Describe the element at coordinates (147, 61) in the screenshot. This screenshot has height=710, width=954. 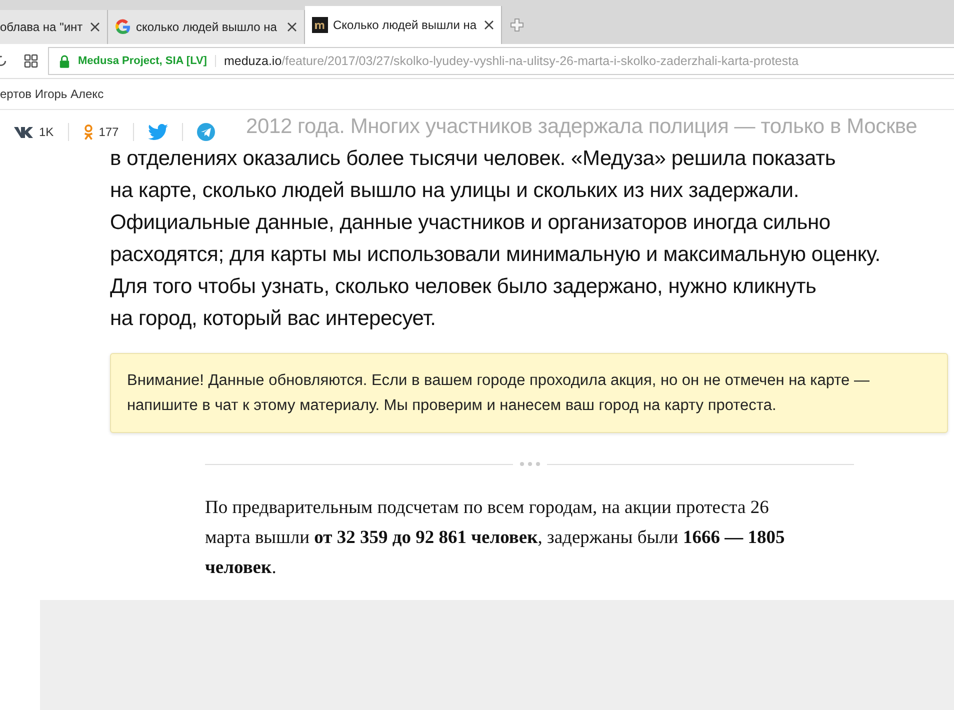
I see `site-identity: Medusa Project, SIA [LV]` at that location.